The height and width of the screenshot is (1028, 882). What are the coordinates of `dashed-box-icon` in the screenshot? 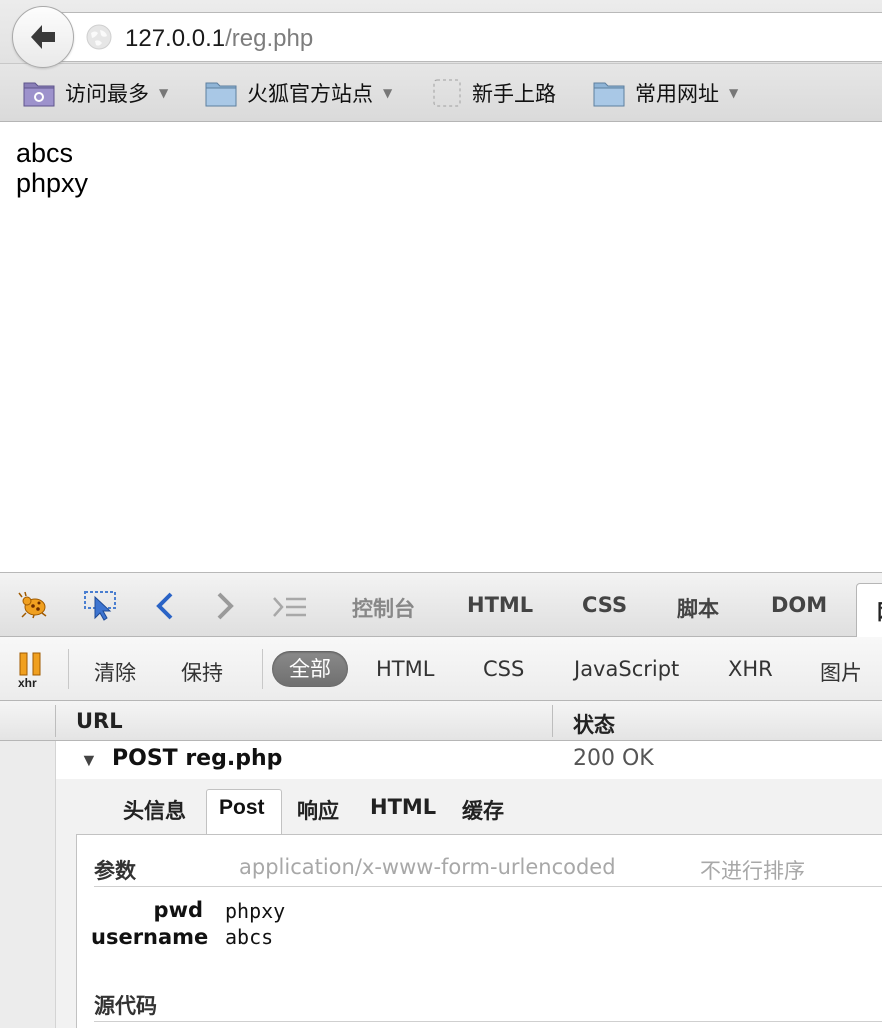 It's located at (447, 93).